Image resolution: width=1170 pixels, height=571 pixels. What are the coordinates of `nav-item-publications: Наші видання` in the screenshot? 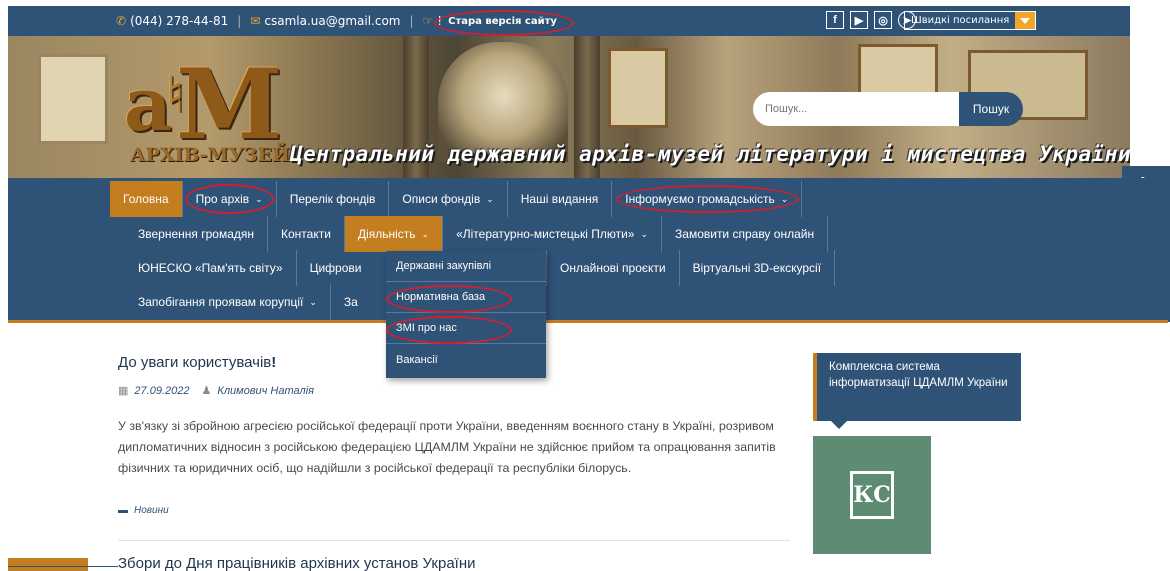 It's located at (560, 199).